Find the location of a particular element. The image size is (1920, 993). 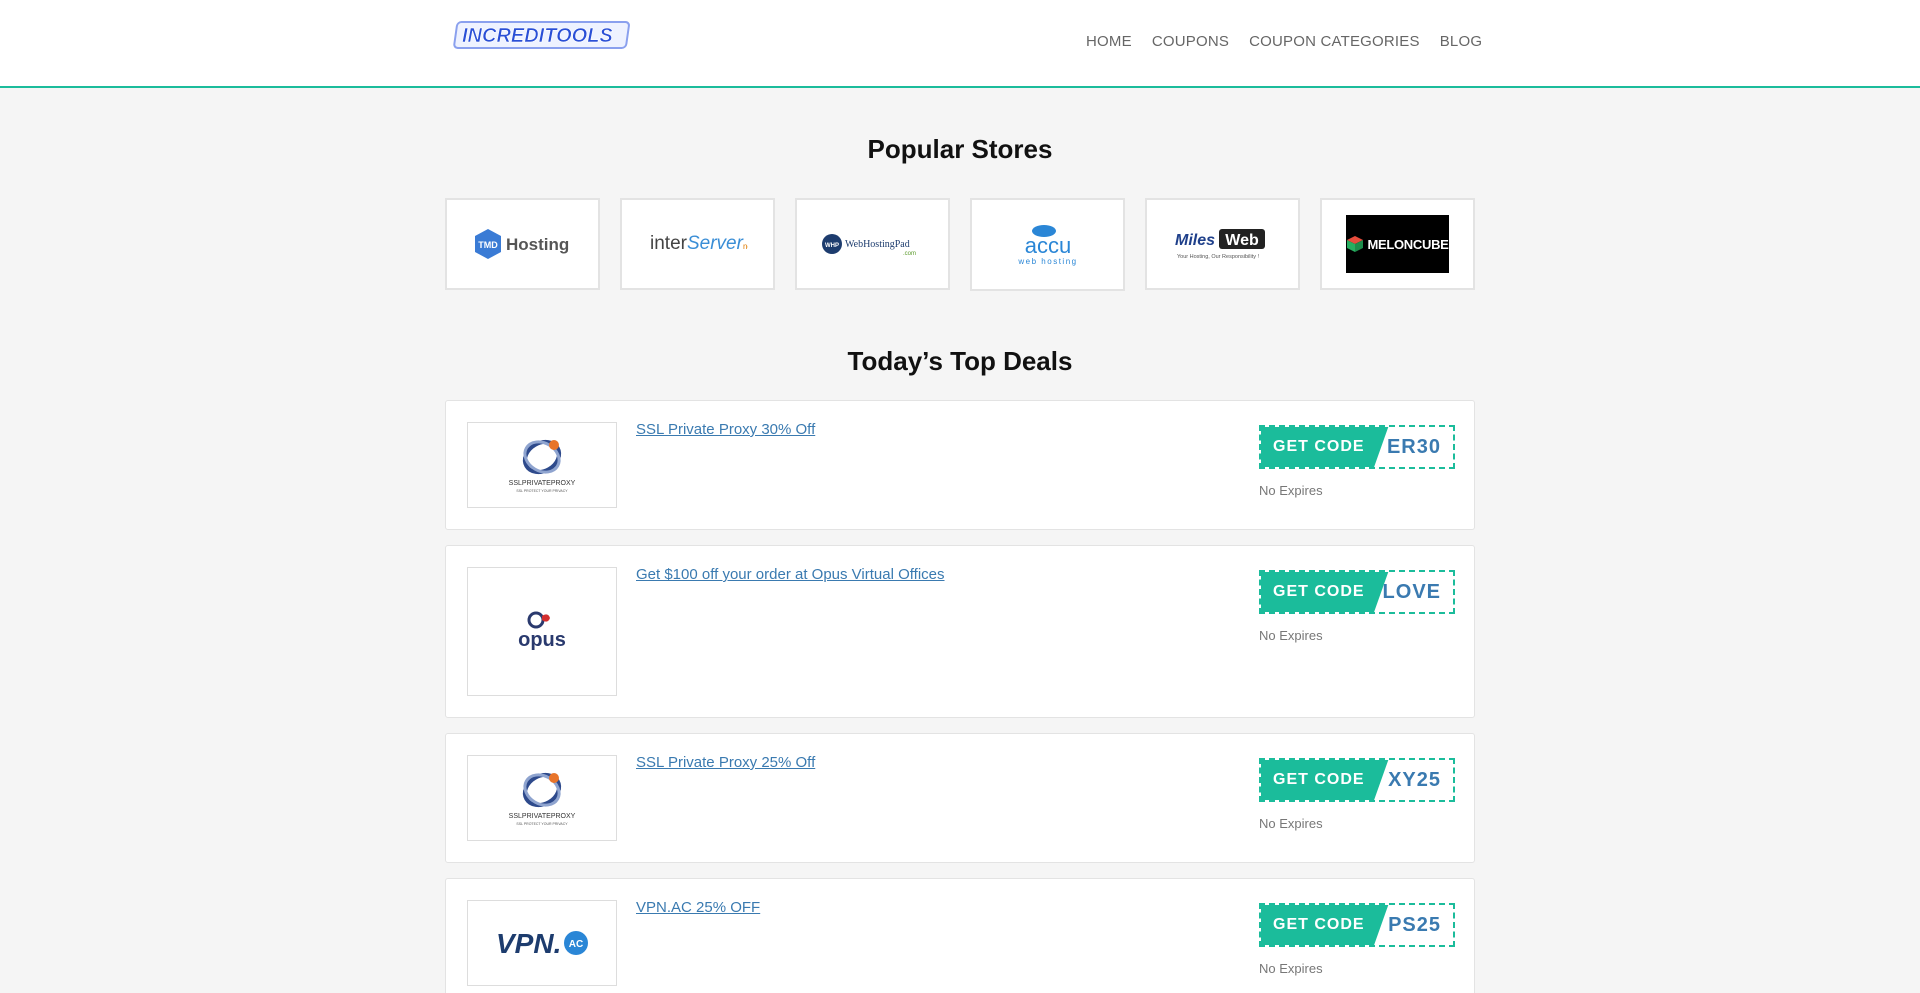

svg-text: opus is located at coordinates (542, 640).